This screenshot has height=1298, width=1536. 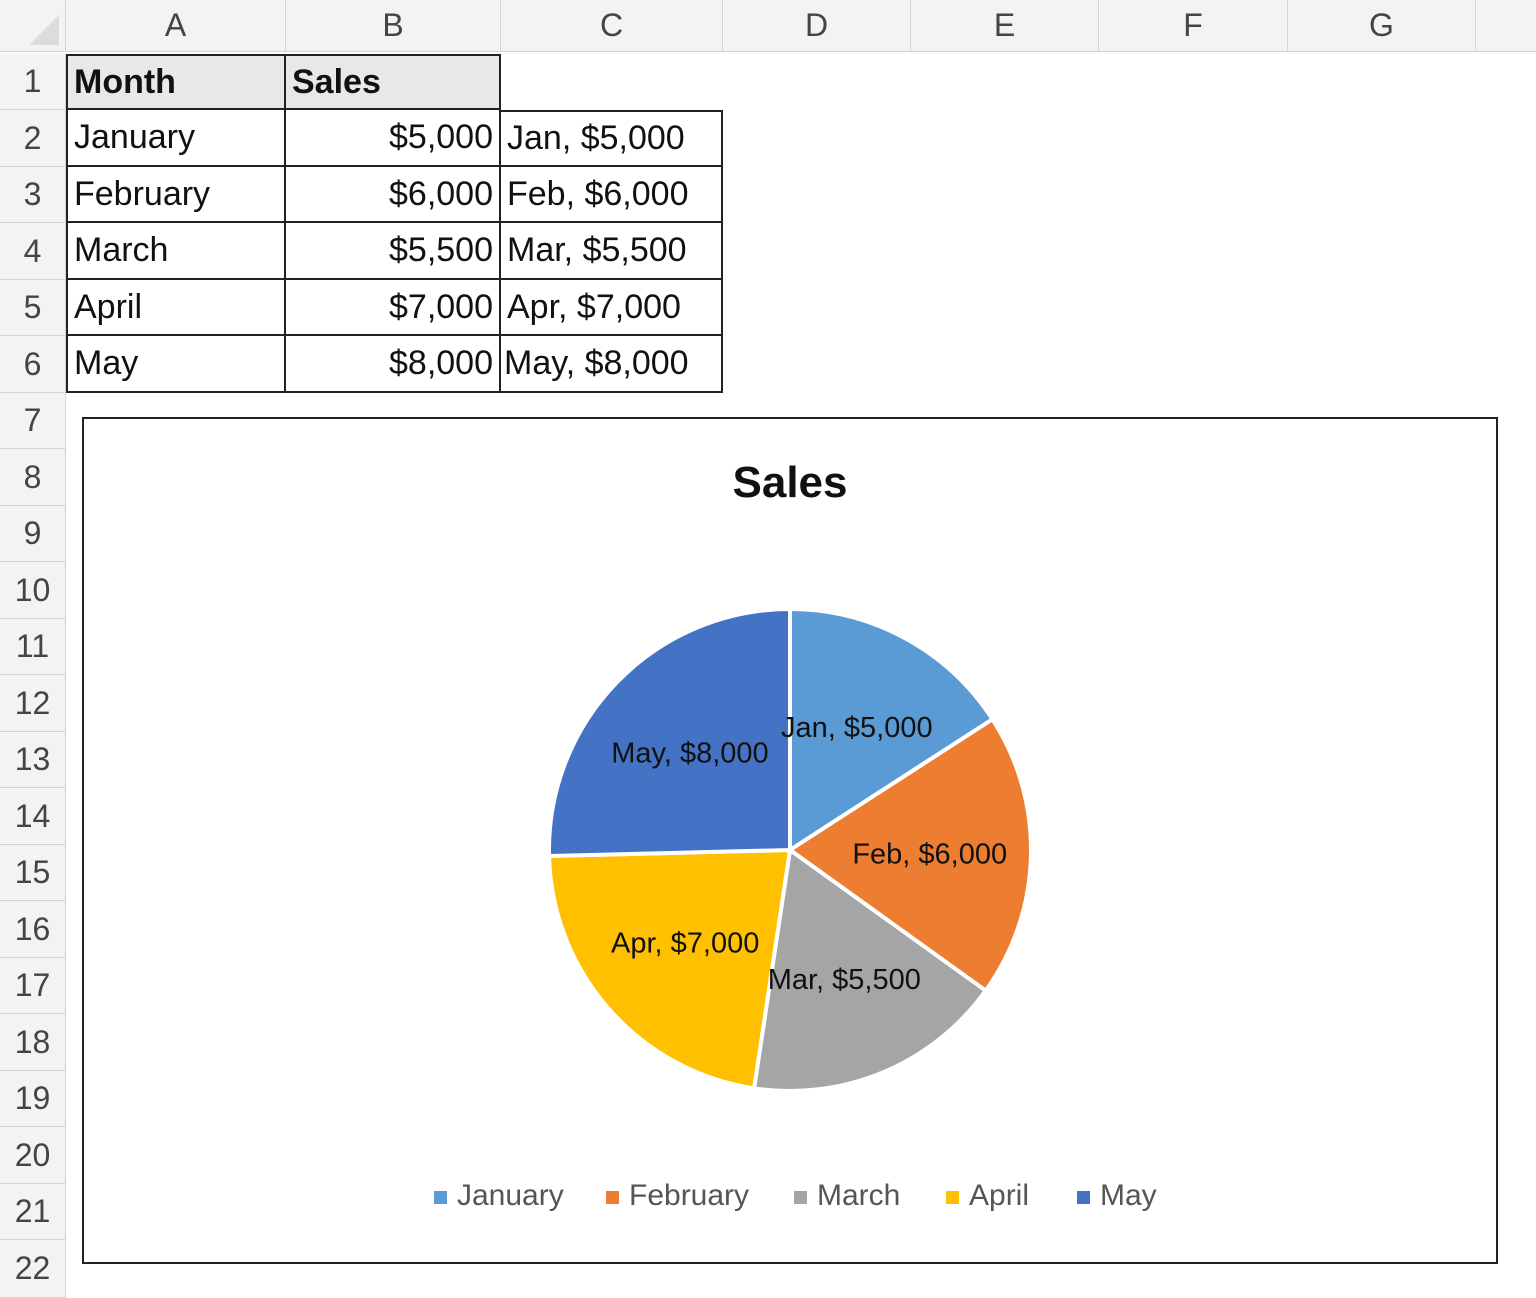 I want to click on legend-swatch-january, so click(x=440, y=1197).